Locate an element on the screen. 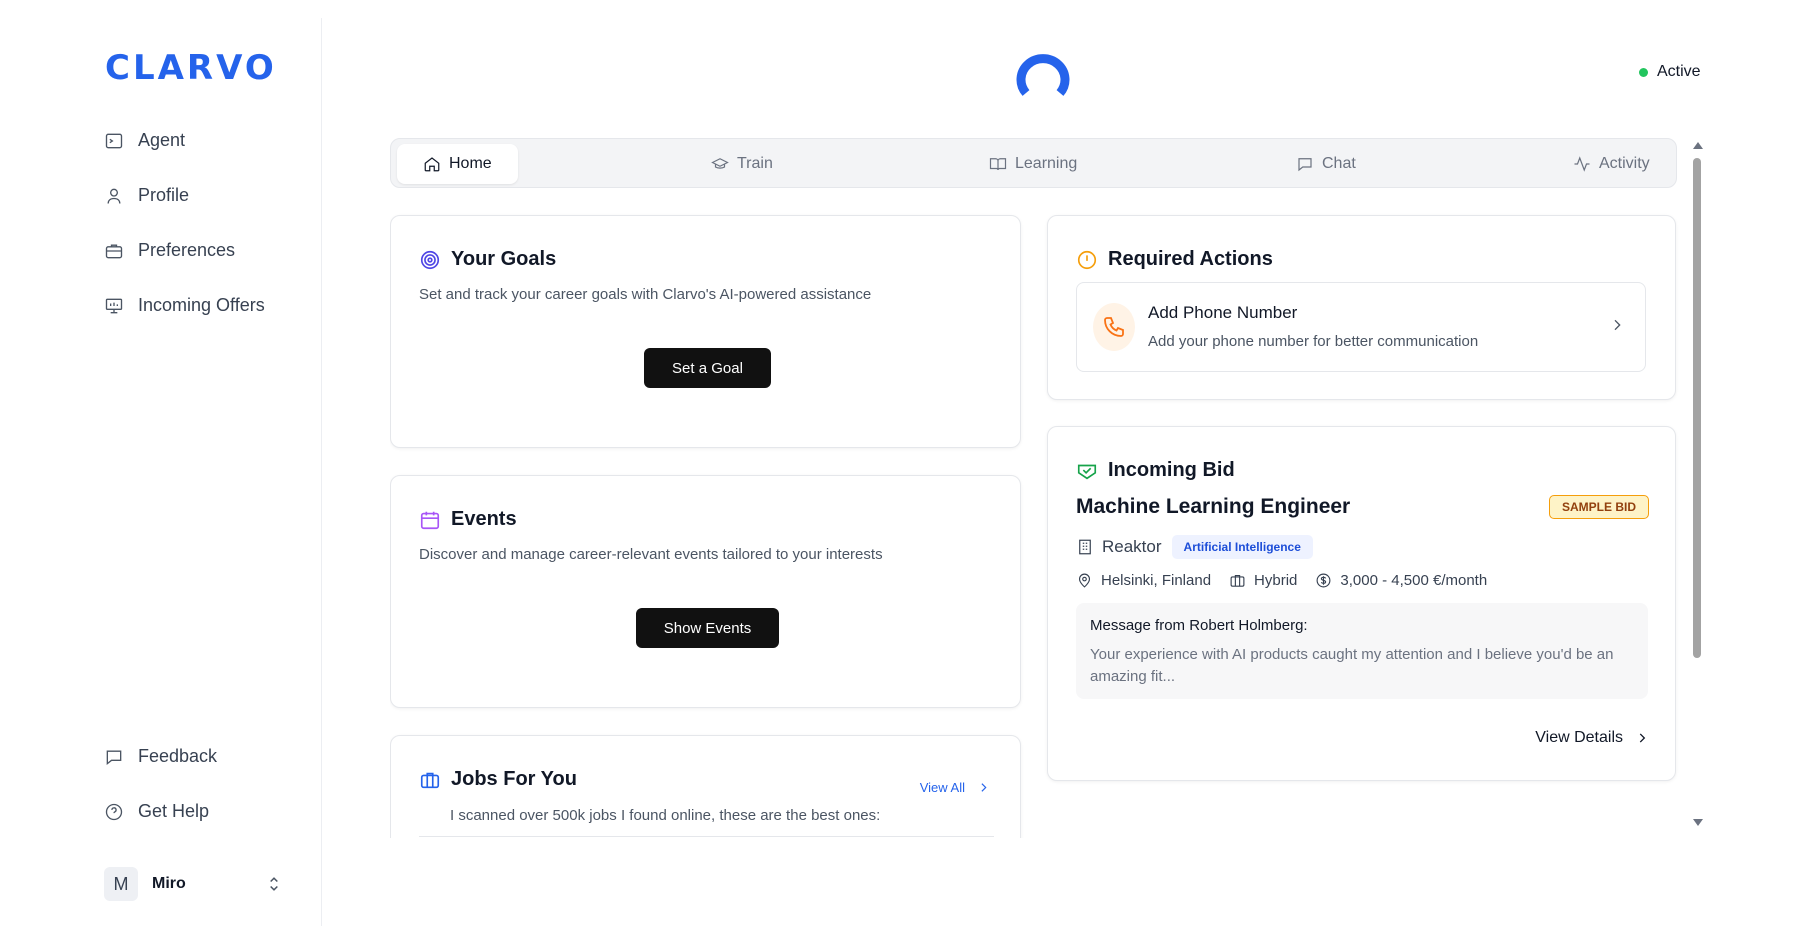 This screenshot has height=947, width=1797. sample-bid-badge: SAMPLE BID is located at coordinates (1598, 507).